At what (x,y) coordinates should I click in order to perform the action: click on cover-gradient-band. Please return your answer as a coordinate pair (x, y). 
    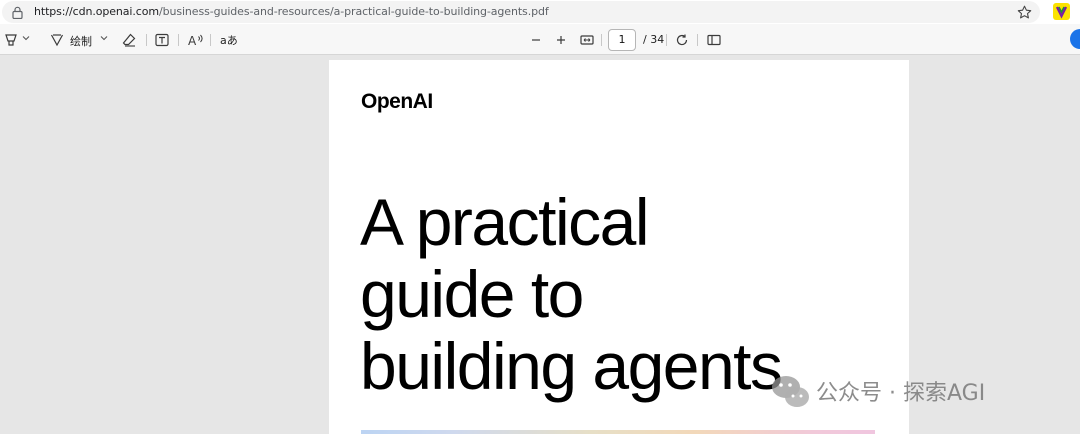
    Looking at the image, I should click on (618, 432).